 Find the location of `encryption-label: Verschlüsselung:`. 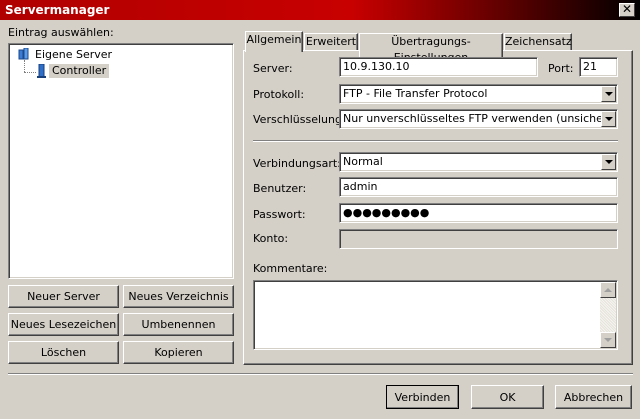

encryption-label: Verschlüsselung: is located at coordinates (299, 119).